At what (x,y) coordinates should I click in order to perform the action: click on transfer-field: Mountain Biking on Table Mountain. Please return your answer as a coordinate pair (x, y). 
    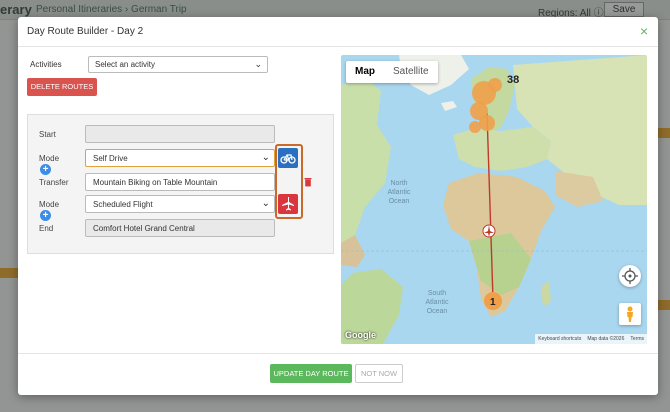
    Looking at the image, I should click on (180, 182).